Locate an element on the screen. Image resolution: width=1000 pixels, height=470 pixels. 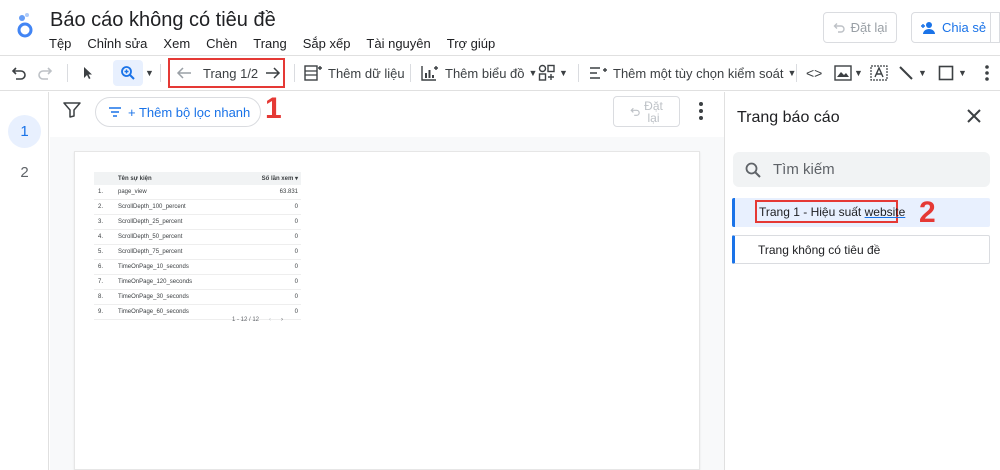
page-rail is located at coordinates (24, 281).